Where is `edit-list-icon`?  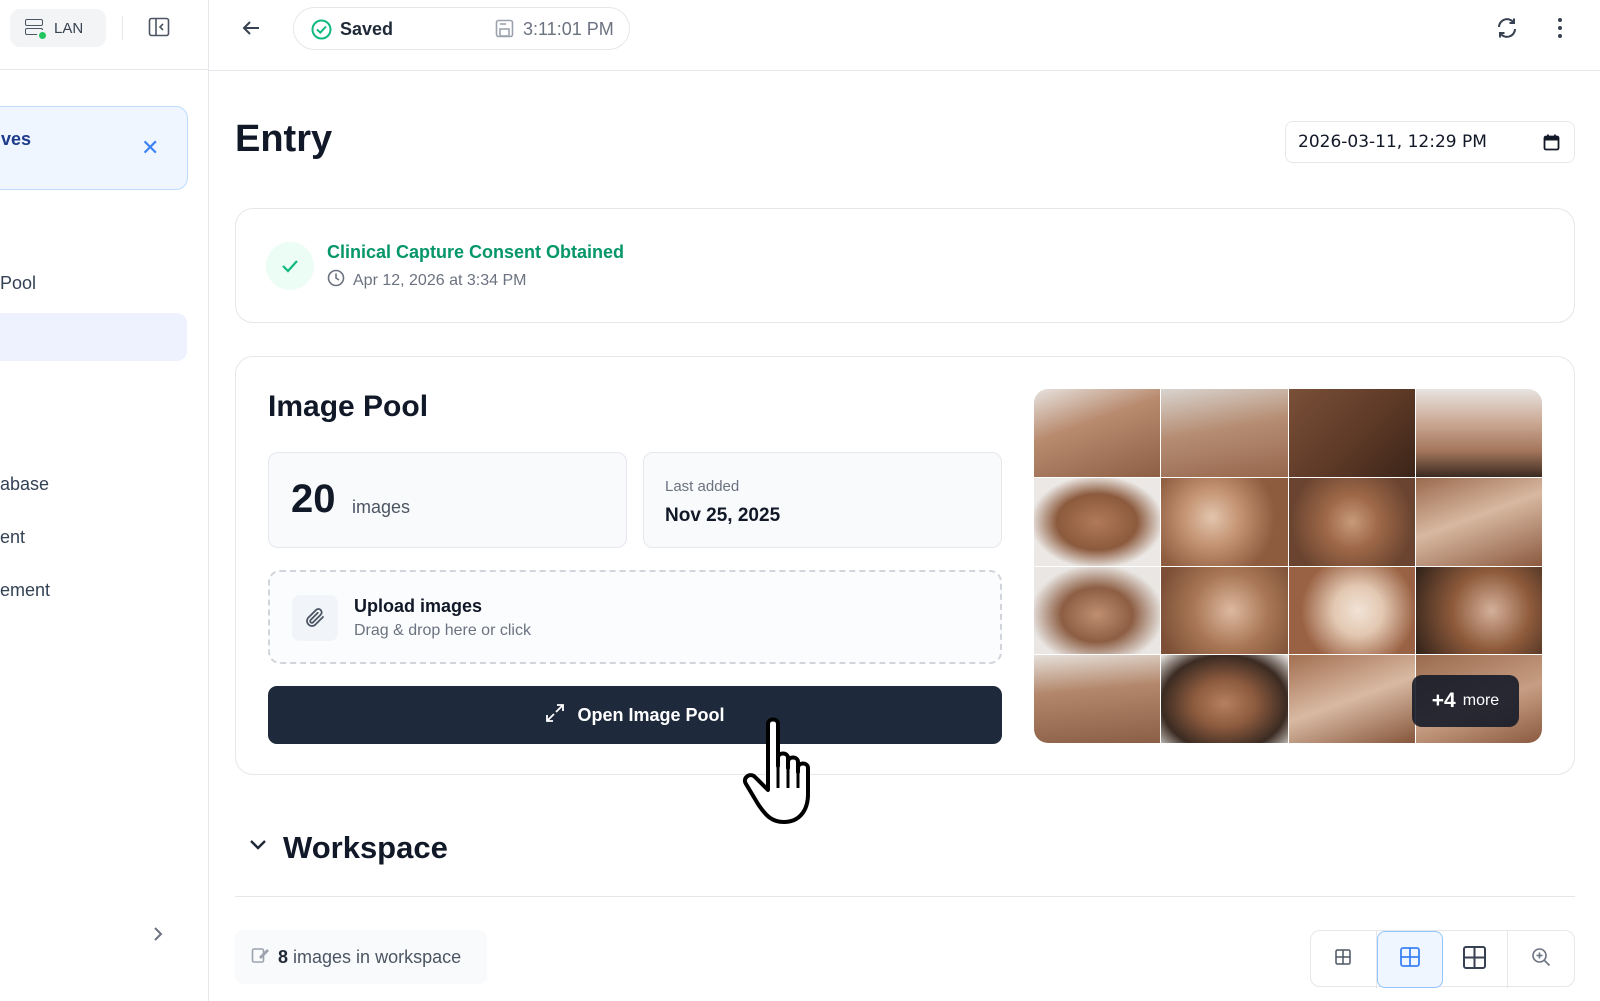 edit-list-icon is located at coordinates (260, 957).